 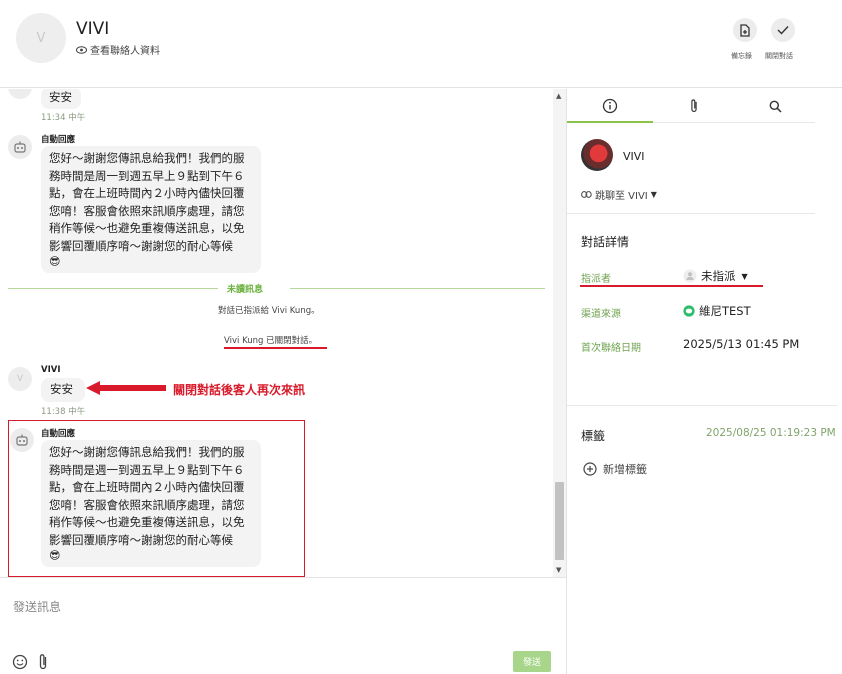 I want to click on message-line: 務時間是週一到週五早上９點到下午６, so click(x=147, y=469).